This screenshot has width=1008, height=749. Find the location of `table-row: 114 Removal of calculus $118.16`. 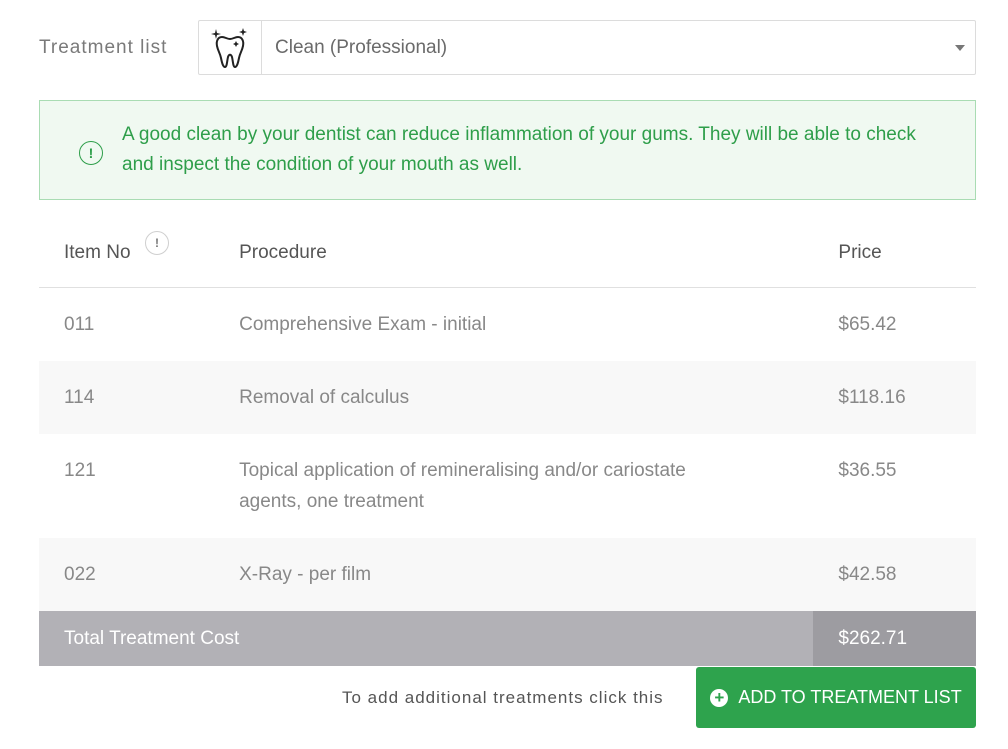

table-row: 114 Removal of calculus $118.16 is located at coordinates (507, 397).